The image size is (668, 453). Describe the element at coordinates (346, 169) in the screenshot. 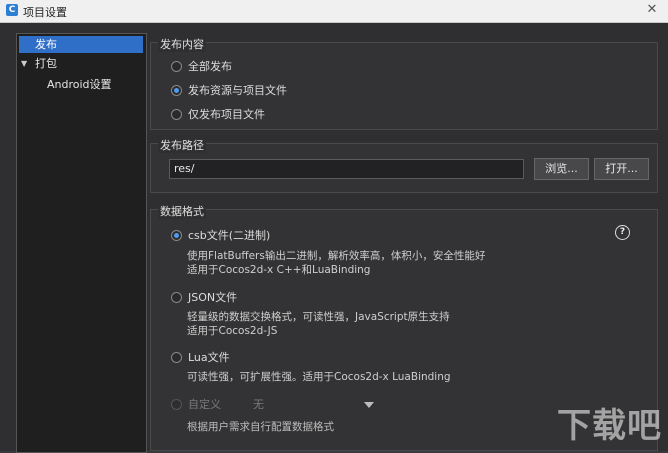

I see `publish-path-input: res/` at that location.